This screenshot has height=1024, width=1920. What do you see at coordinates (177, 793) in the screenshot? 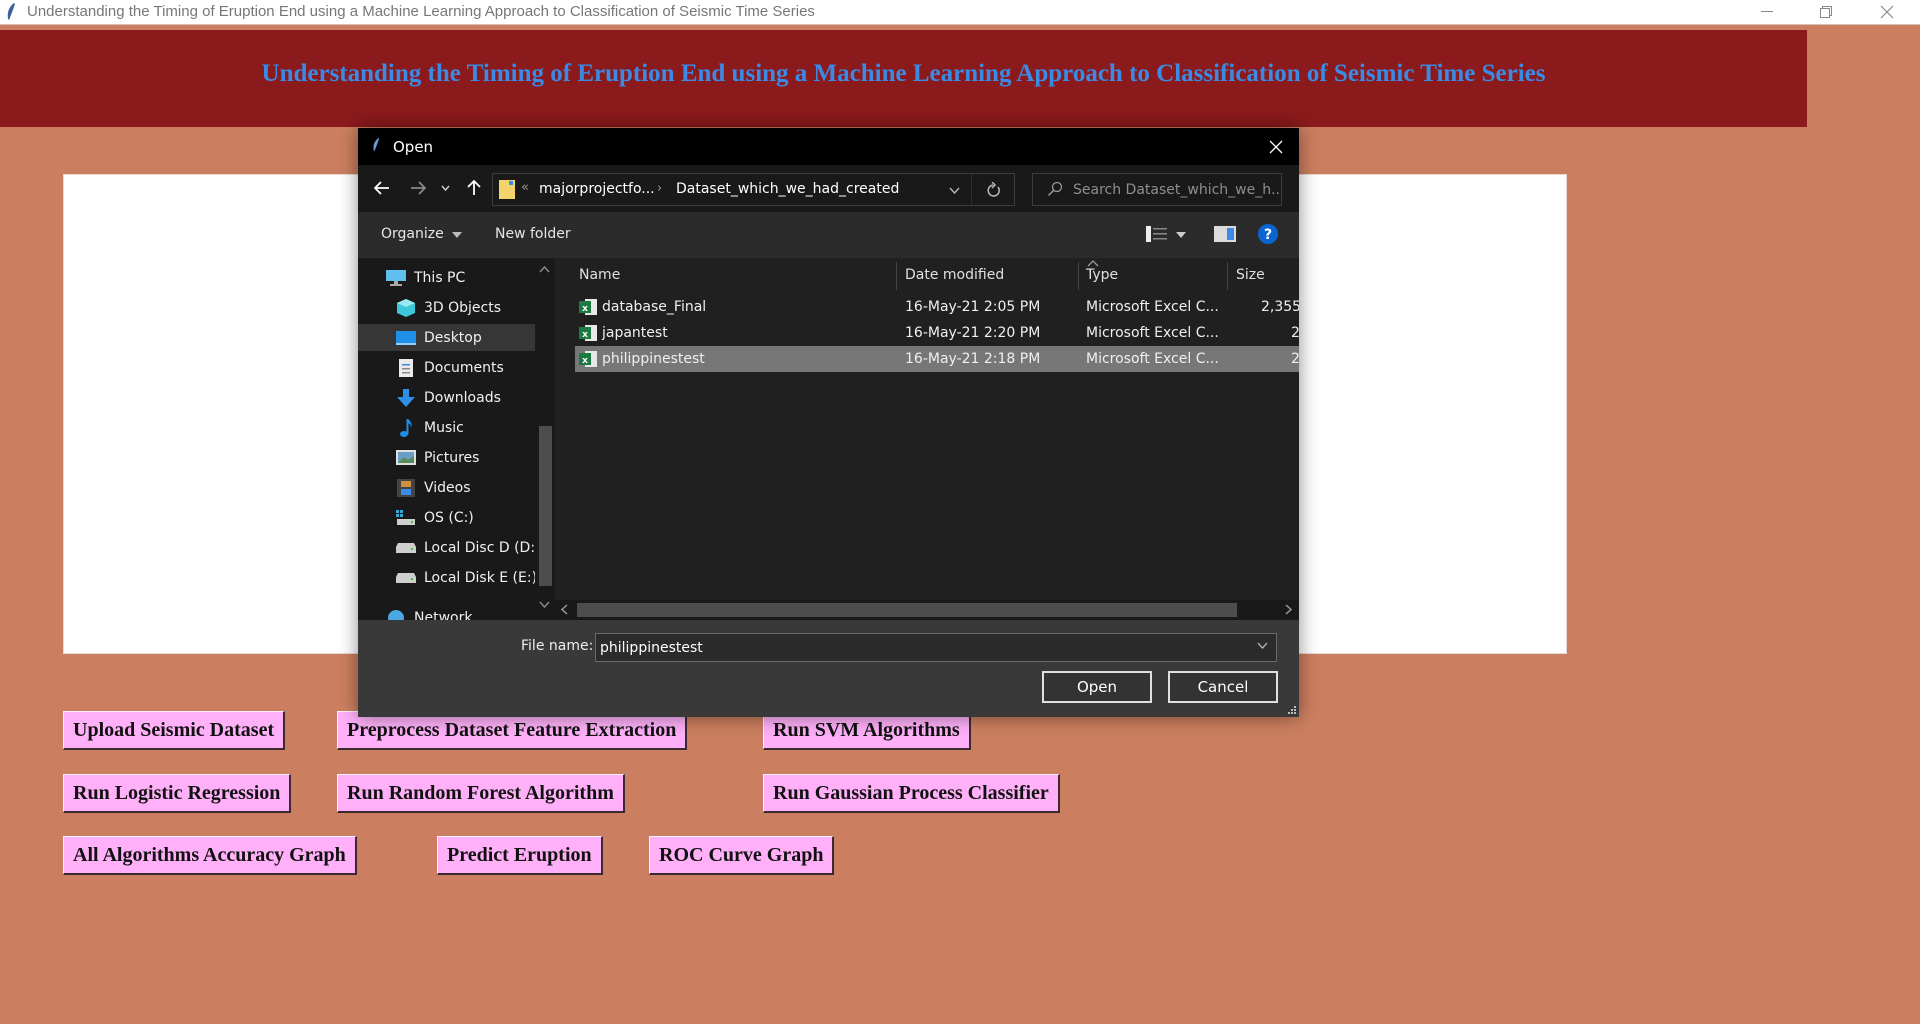
I see `run-logistic-regression-button: Run Logistic Regression` at bounding box center [177, 793].